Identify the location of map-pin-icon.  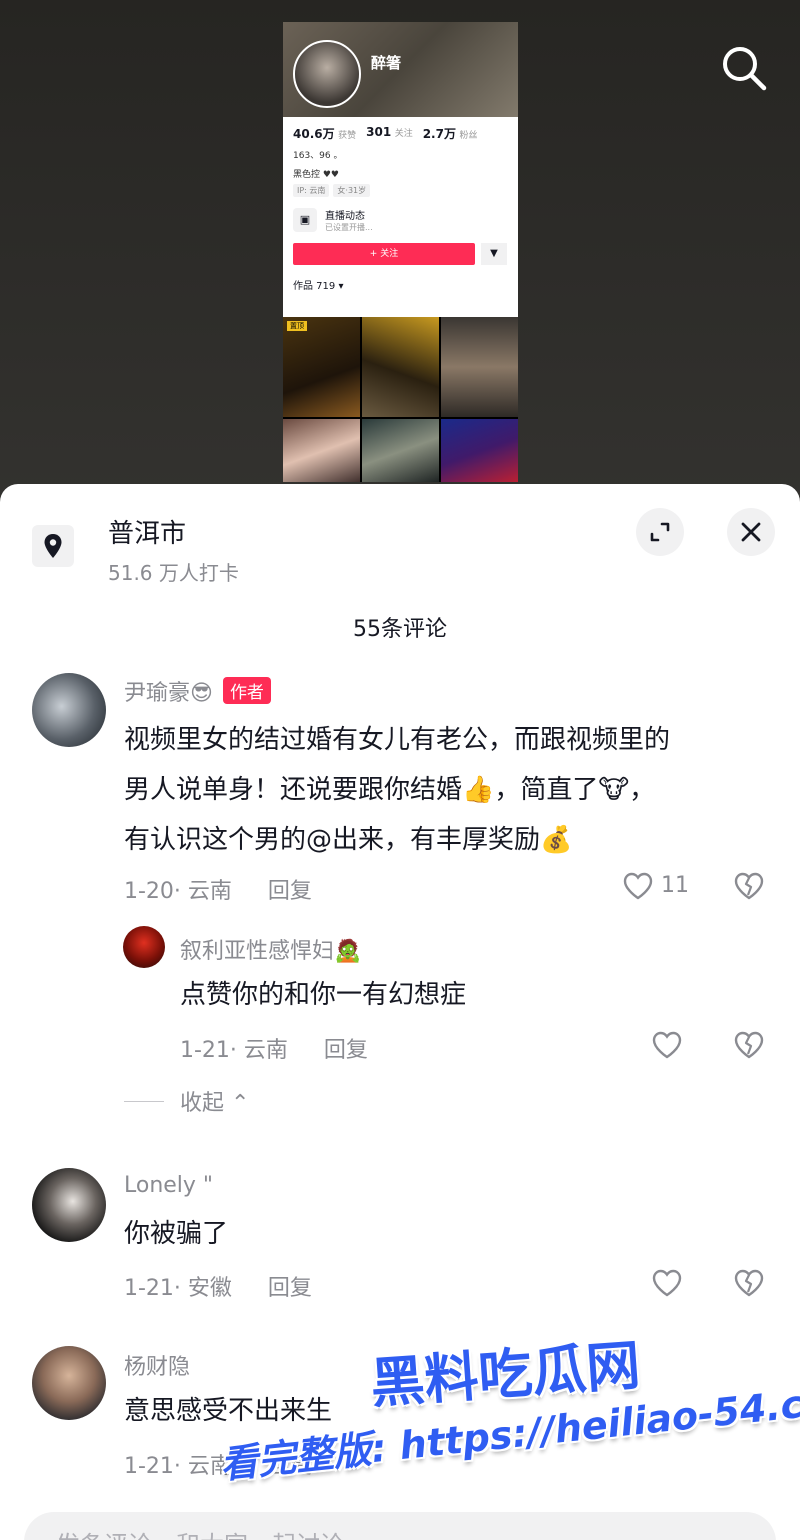
(53, 546).